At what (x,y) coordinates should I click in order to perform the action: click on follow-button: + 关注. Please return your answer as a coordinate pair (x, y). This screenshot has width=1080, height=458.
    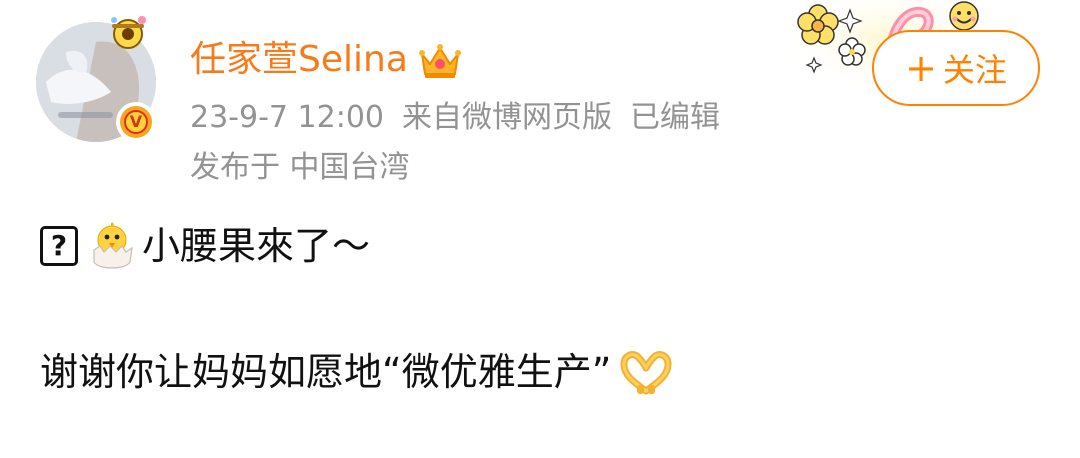
    Looking at the image, I should click on (956, 68).